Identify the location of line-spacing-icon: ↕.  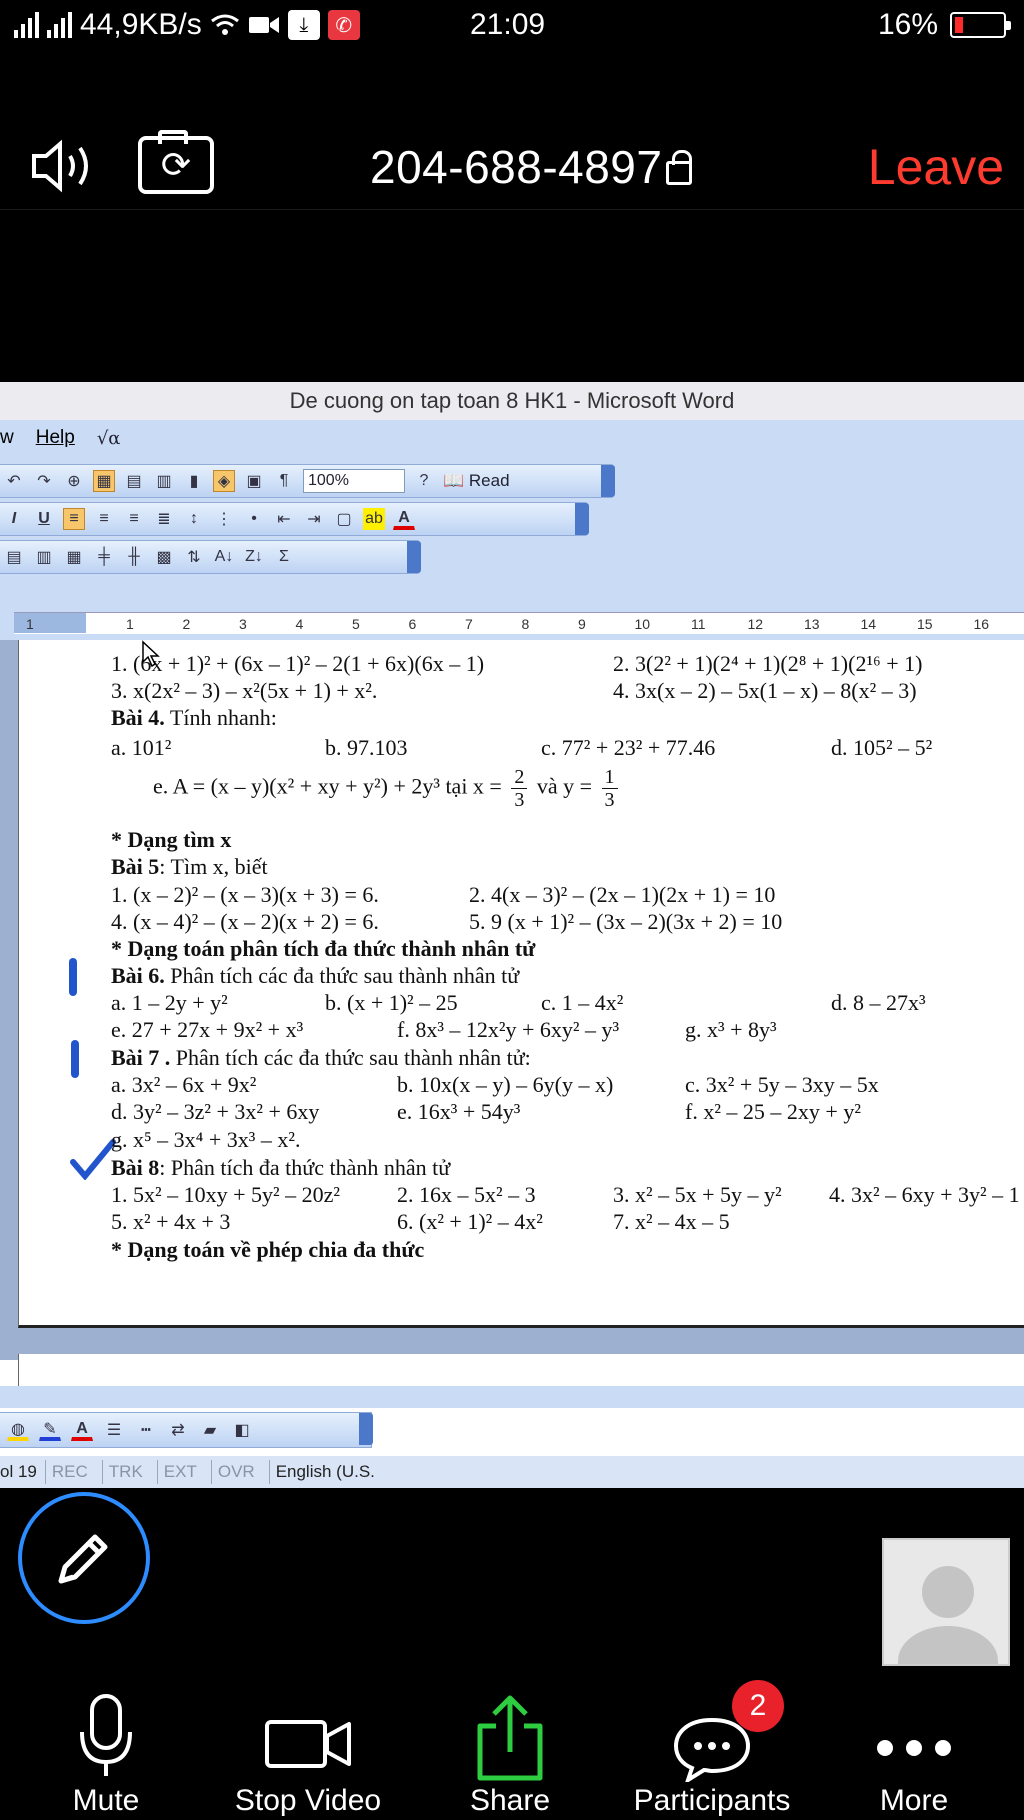
(194, 519).